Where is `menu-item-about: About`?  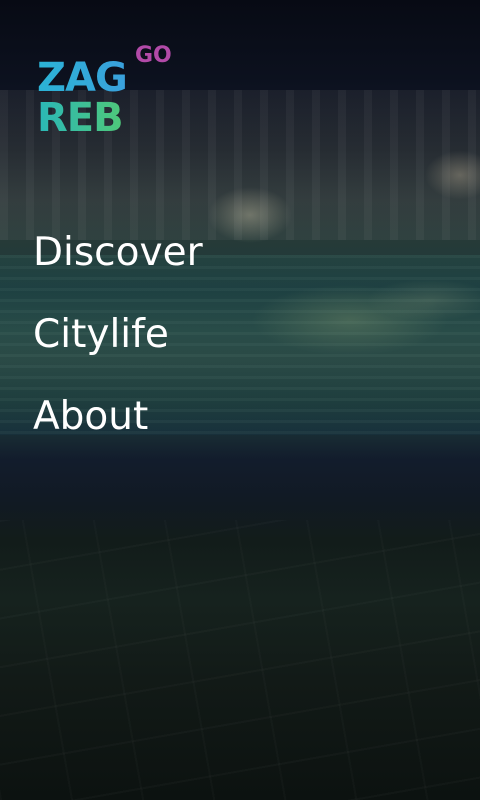 menu-item-about: About is located at coordinates (118, 431).